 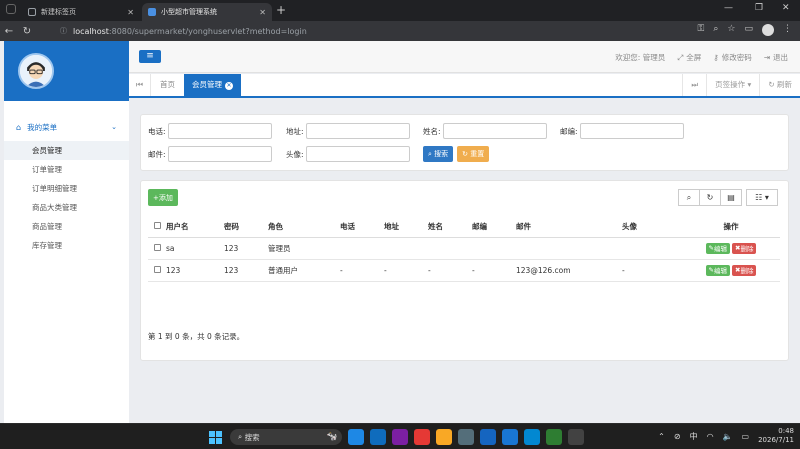 I want to click on site-info-icon: ⓘ, so click(x=63, y=31).